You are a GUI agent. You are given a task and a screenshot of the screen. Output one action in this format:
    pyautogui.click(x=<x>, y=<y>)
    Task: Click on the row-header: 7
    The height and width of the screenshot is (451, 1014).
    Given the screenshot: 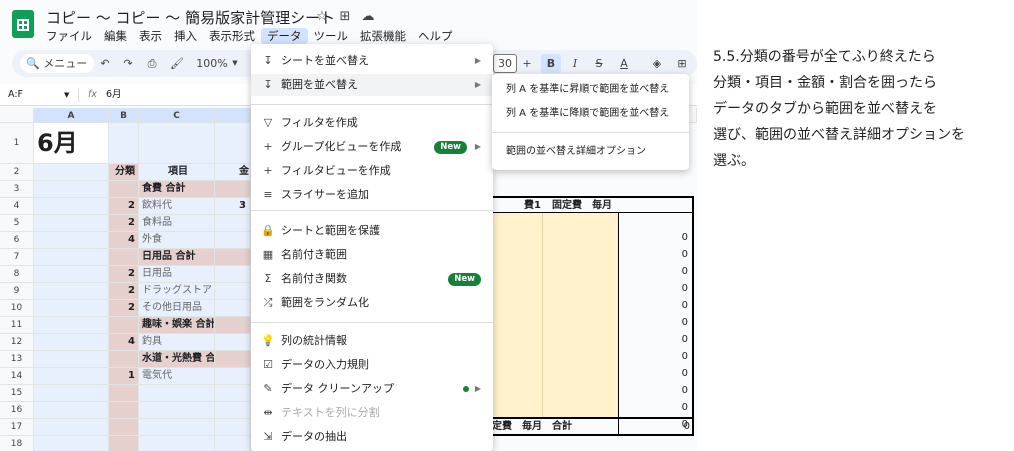 What is the action you would take?
    pyautogui.click(x=17, y=257)
    